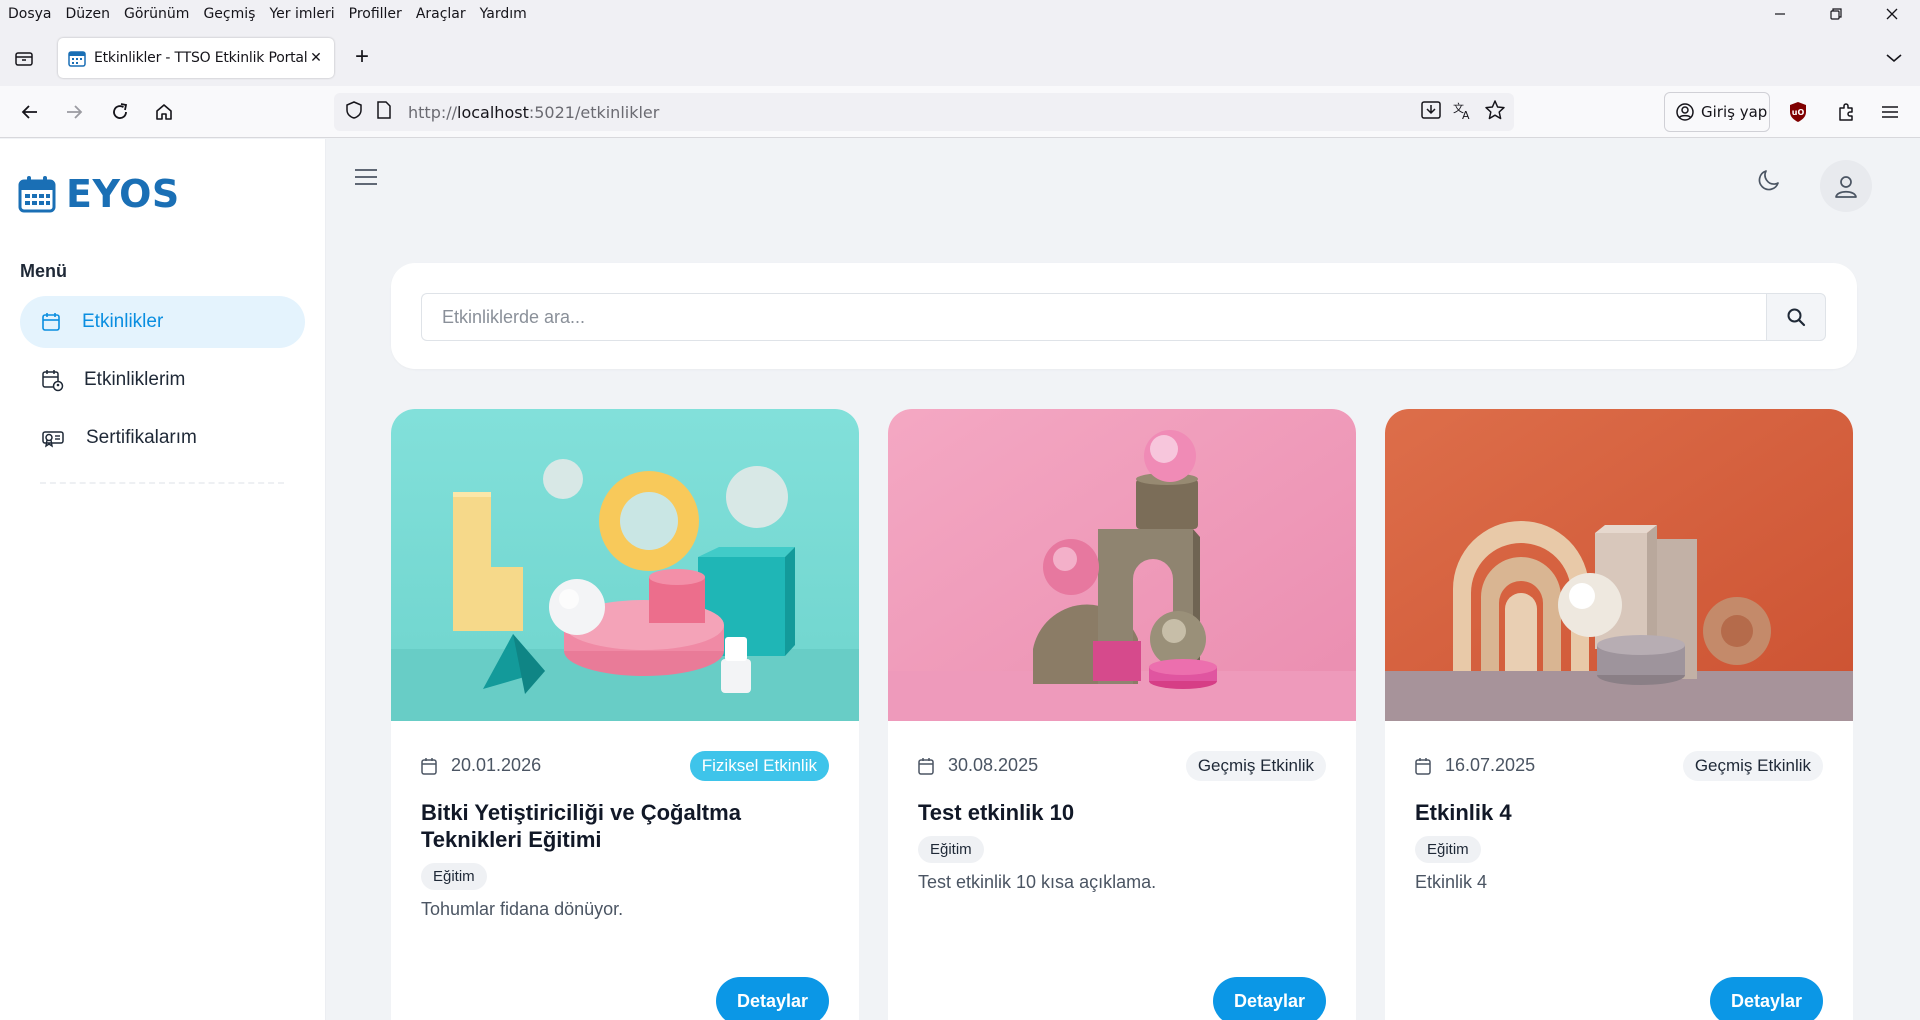 Image resolution: width=1920 pixels, height=1020 pixels. Describe the element at coordinates (759, 766) in the screenshot. I see `status-badge: Fiziksel Etkinlik` at that location.